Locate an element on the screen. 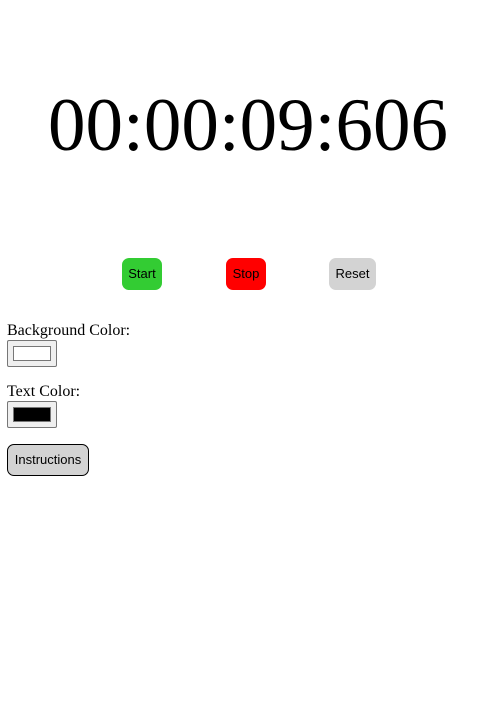 The height and width of the screenshot is (711, 496). text-color-picker is located at coordinates (32, 414).